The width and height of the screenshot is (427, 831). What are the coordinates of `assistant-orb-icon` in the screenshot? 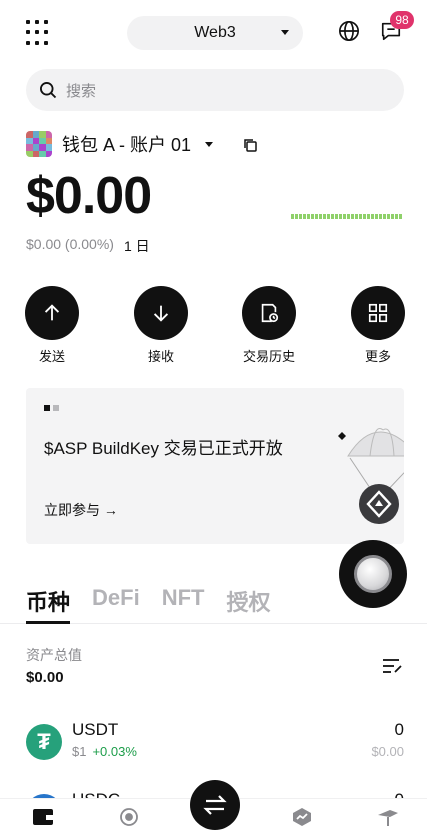 It's located at (373, 574).